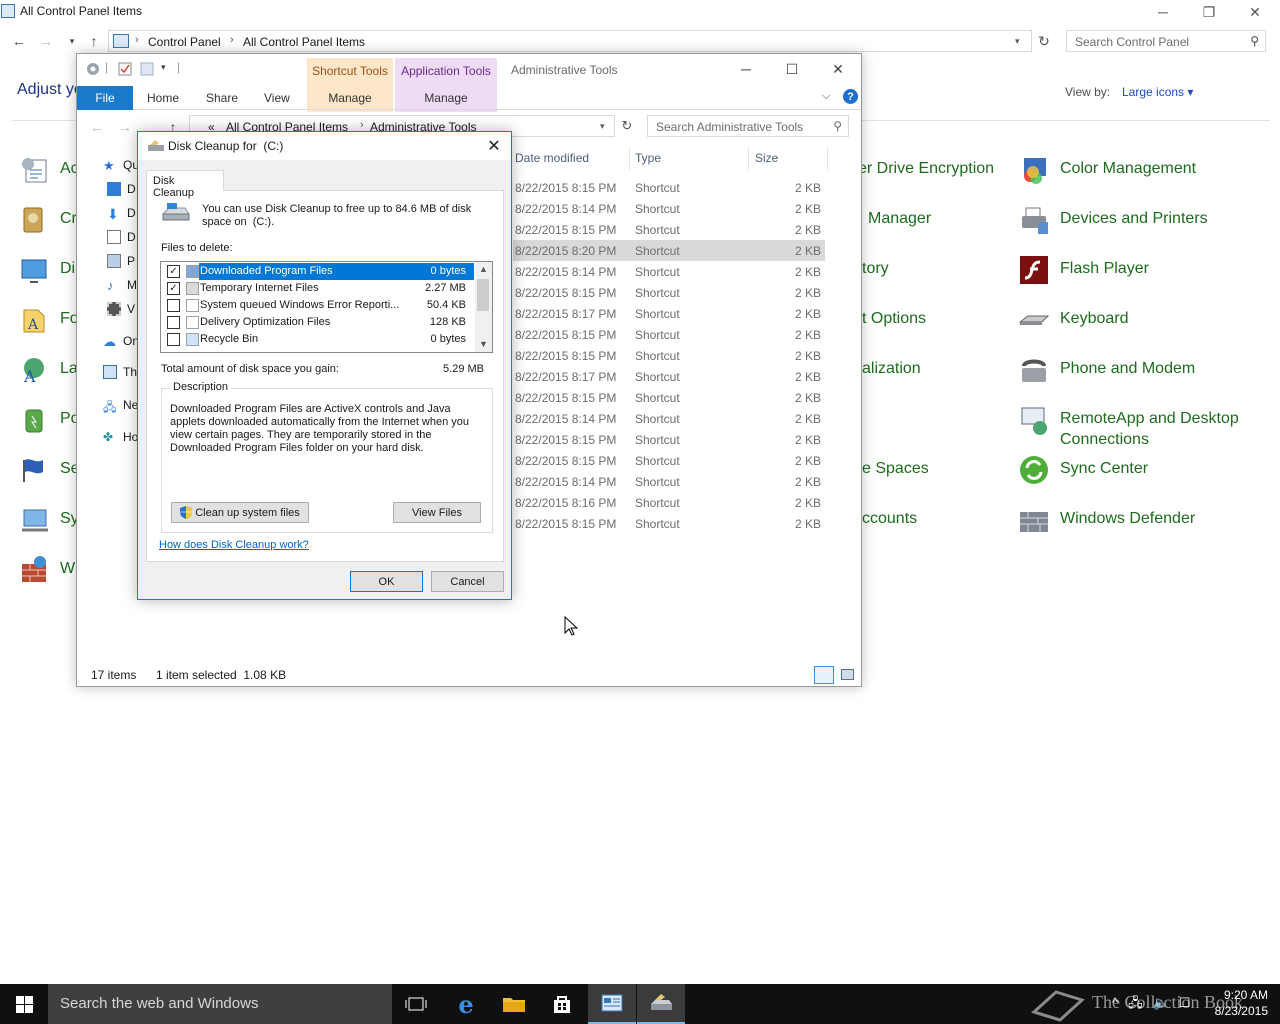  What do you see at coordinates (120, 437) in the screenshot?
I see `nav-homegroup: ✤ Ho` at bounding box center [120, 437].